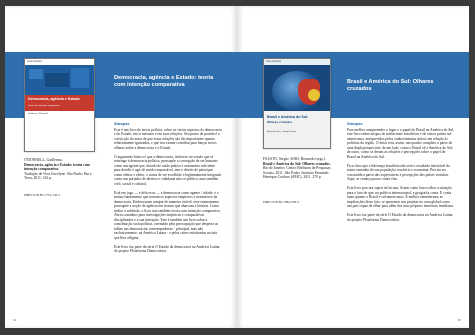 The width and height of the screenshot is (475, 335). What do you see at coordinates (280, 122) in the screenshot?
I see `right-cover-subtitle: Olhares cruzados` at bounding box center [280, 122].